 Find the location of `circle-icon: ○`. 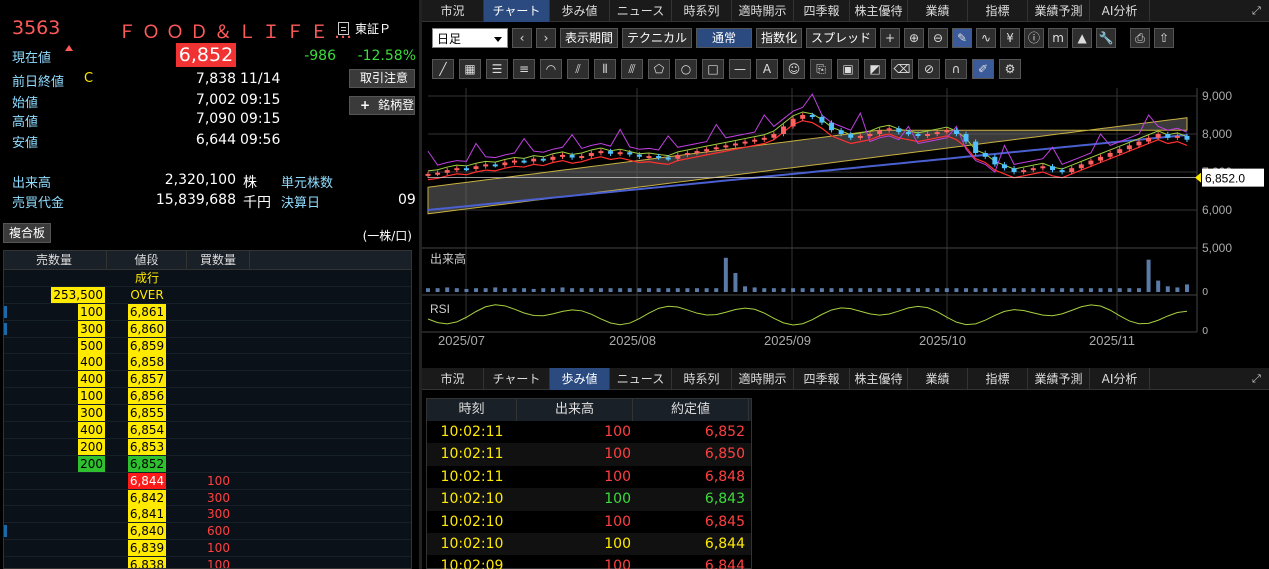

circle-icon: ○ is located at coordinates (686, 69).